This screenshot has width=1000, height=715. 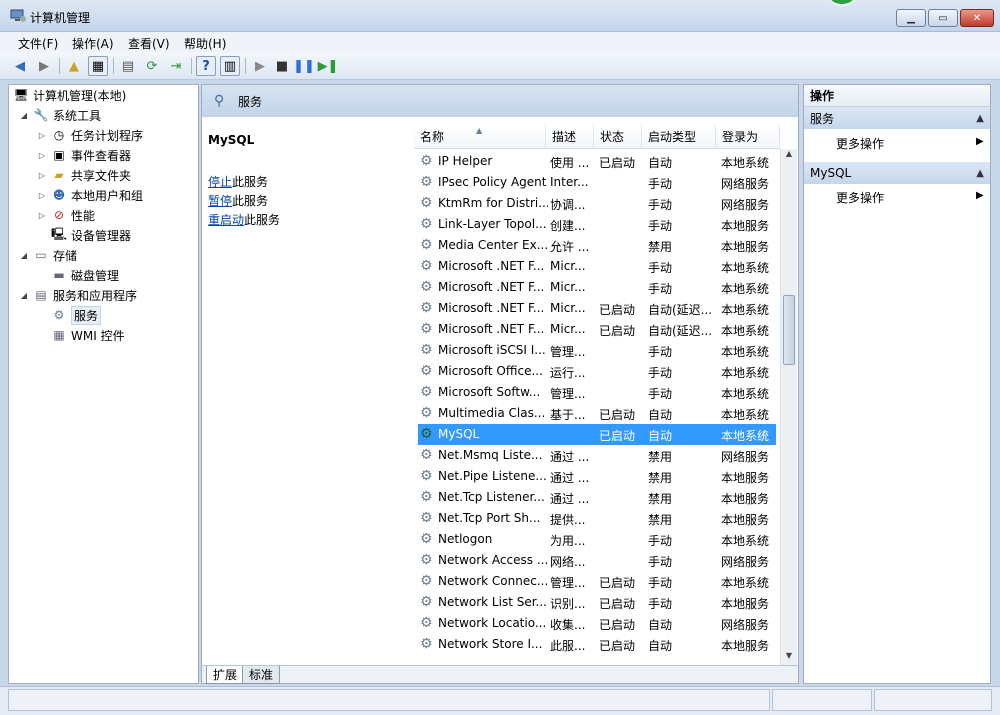 What do you see at coordinates (91, 235) in the screenshot?
I see `tree-item-device-manager: 🖳 设备管理器` at bounding box center [91, 235].